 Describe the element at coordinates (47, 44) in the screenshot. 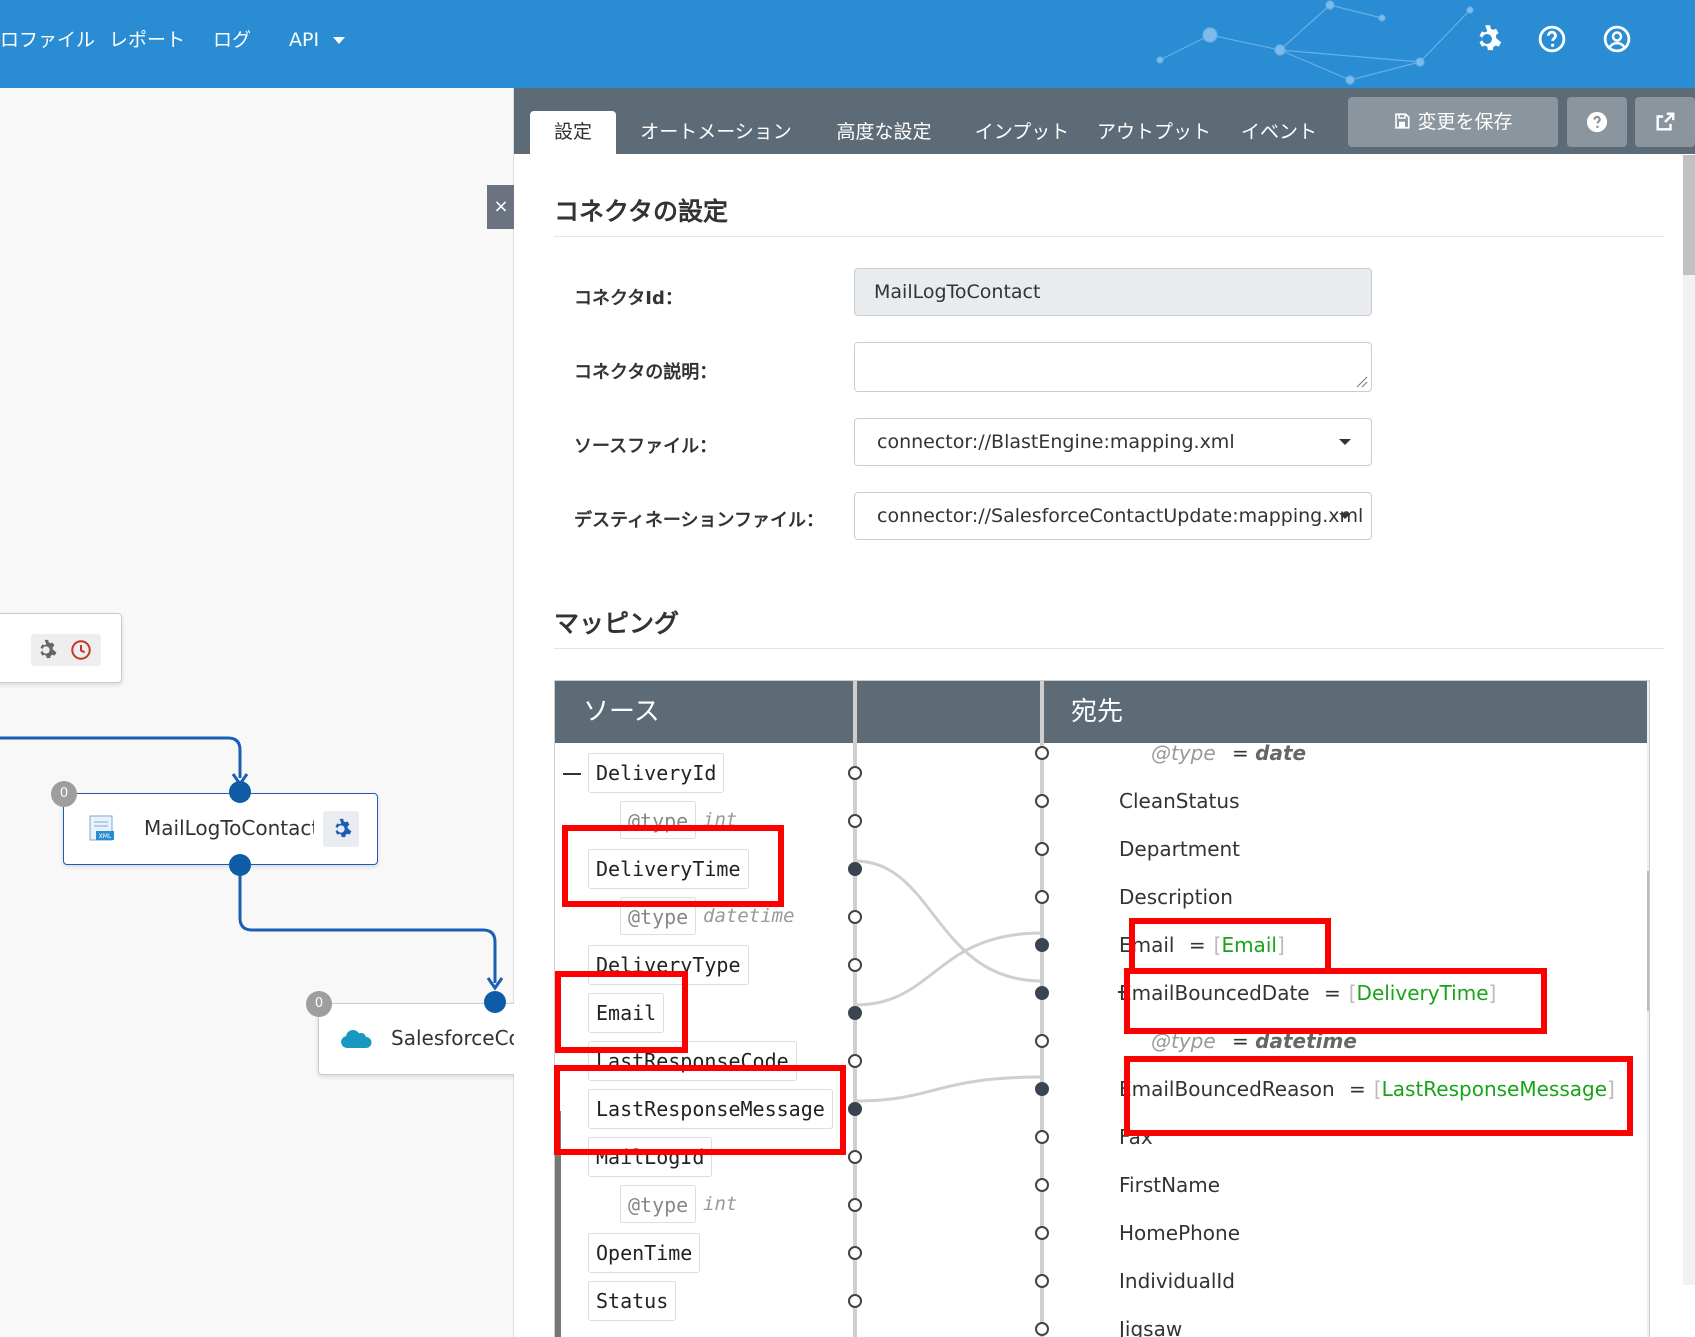

I see `nav-profile: ロファイル` at that location.